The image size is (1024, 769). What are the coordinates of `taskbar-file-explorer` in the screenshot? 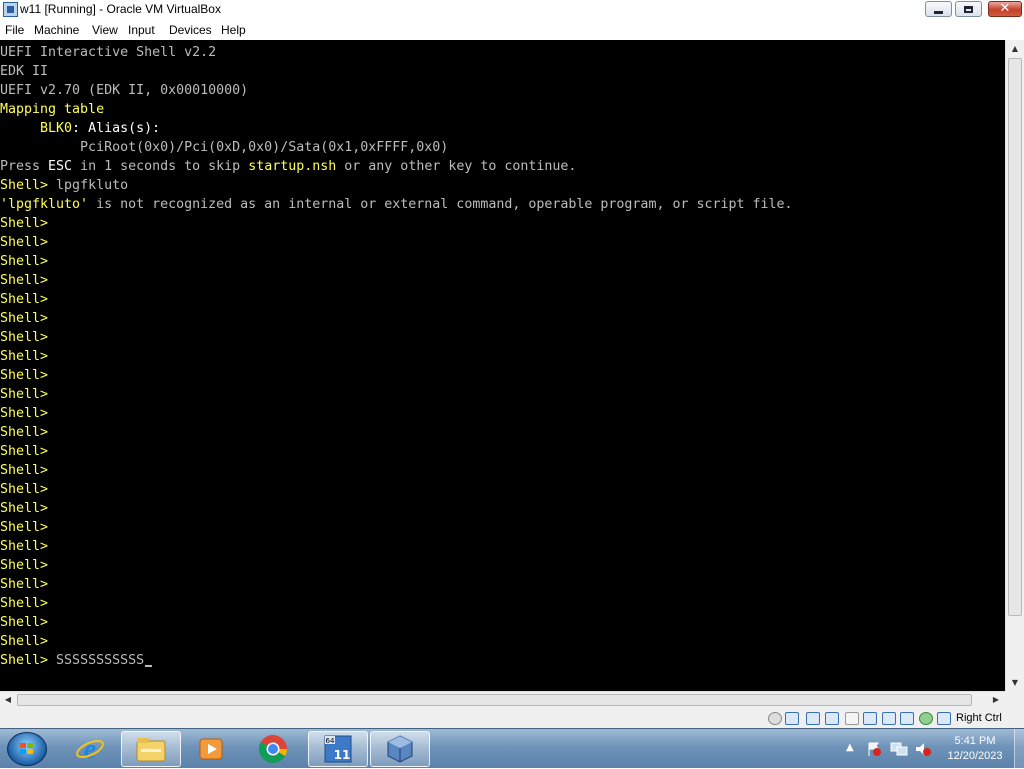 It's located at (151, 749).